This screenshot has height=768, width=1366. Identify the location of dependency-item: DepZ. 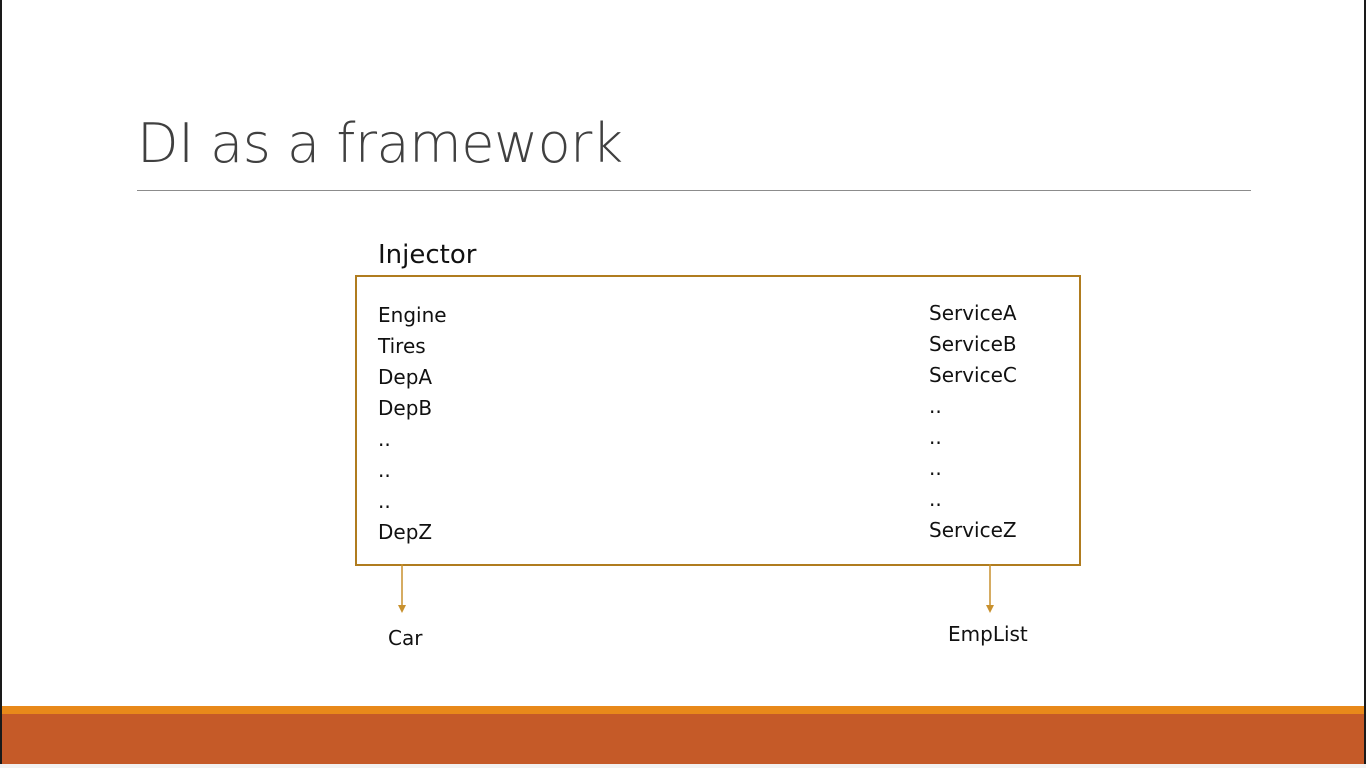
(405, 532).